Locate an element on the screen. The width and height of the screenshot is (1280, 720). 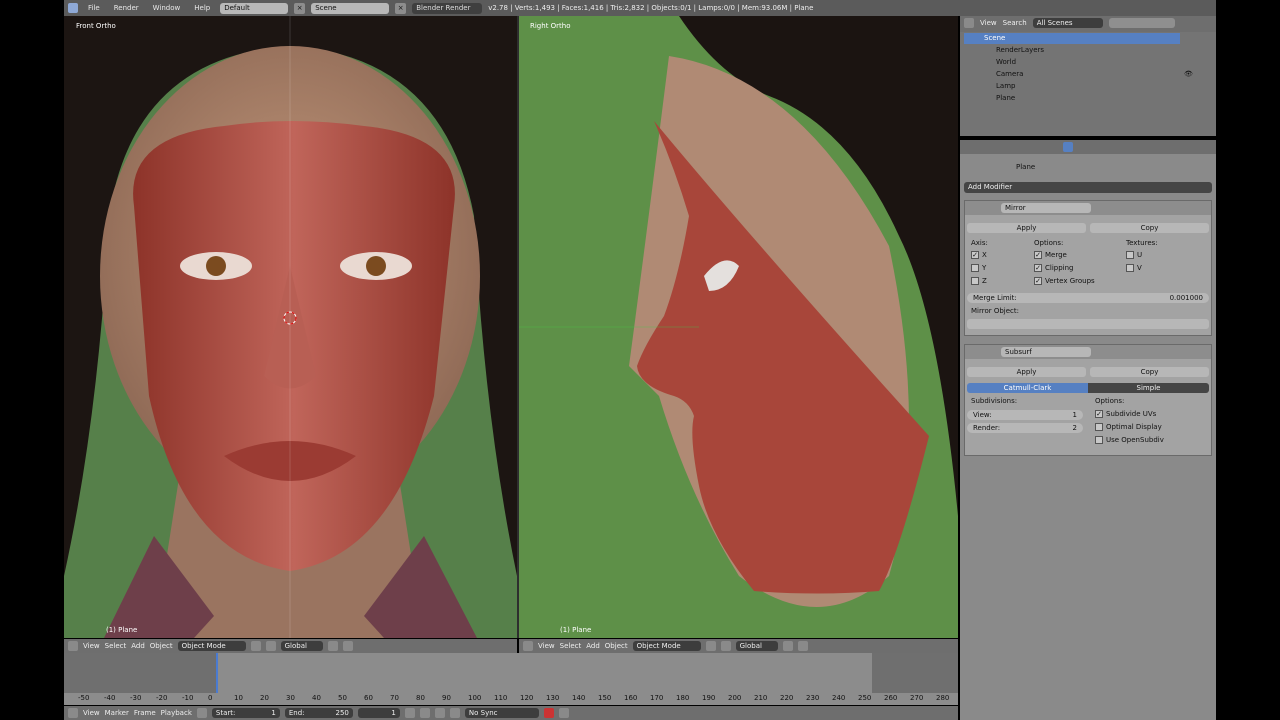
wrench-tab-icon is located at coordinates (1068, 147).